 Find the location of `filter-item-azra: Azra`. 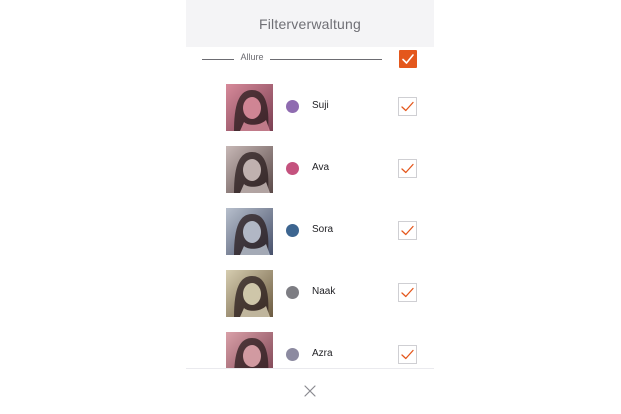

filter-item-azra: Azra is located at coordinates (310, 344).